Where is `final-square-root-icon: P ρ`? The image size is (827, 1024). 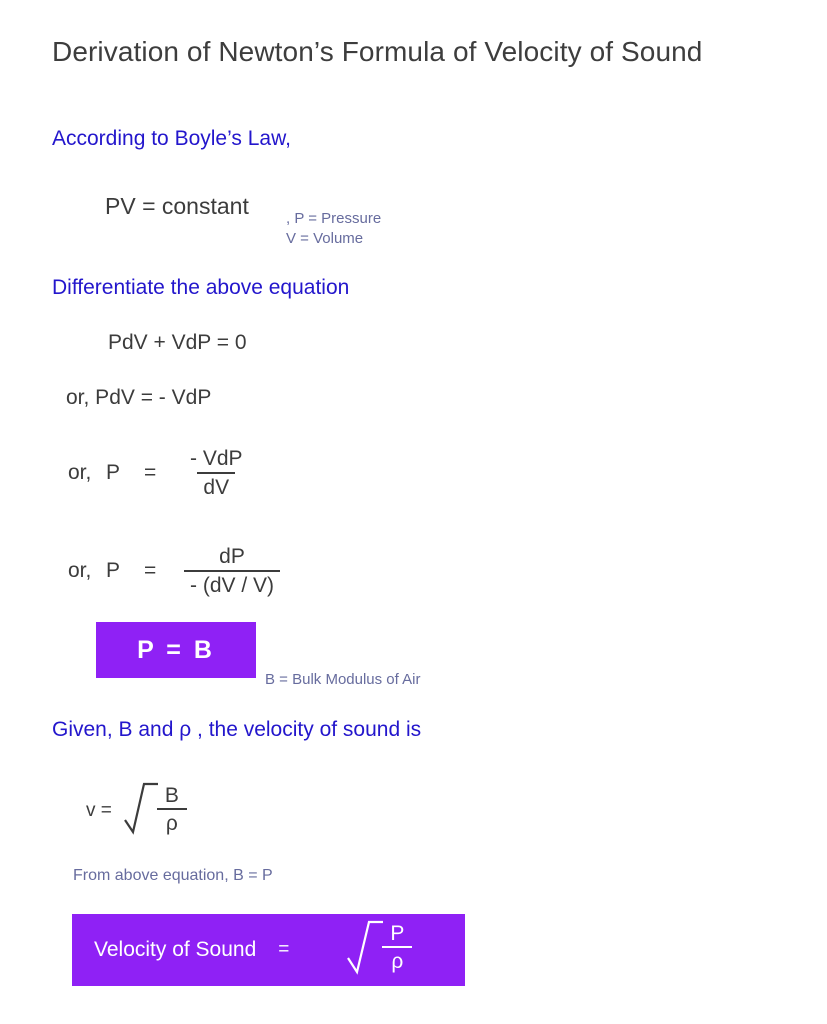
final-square-root-icon: P ρ is located at coordinates (380, 950).